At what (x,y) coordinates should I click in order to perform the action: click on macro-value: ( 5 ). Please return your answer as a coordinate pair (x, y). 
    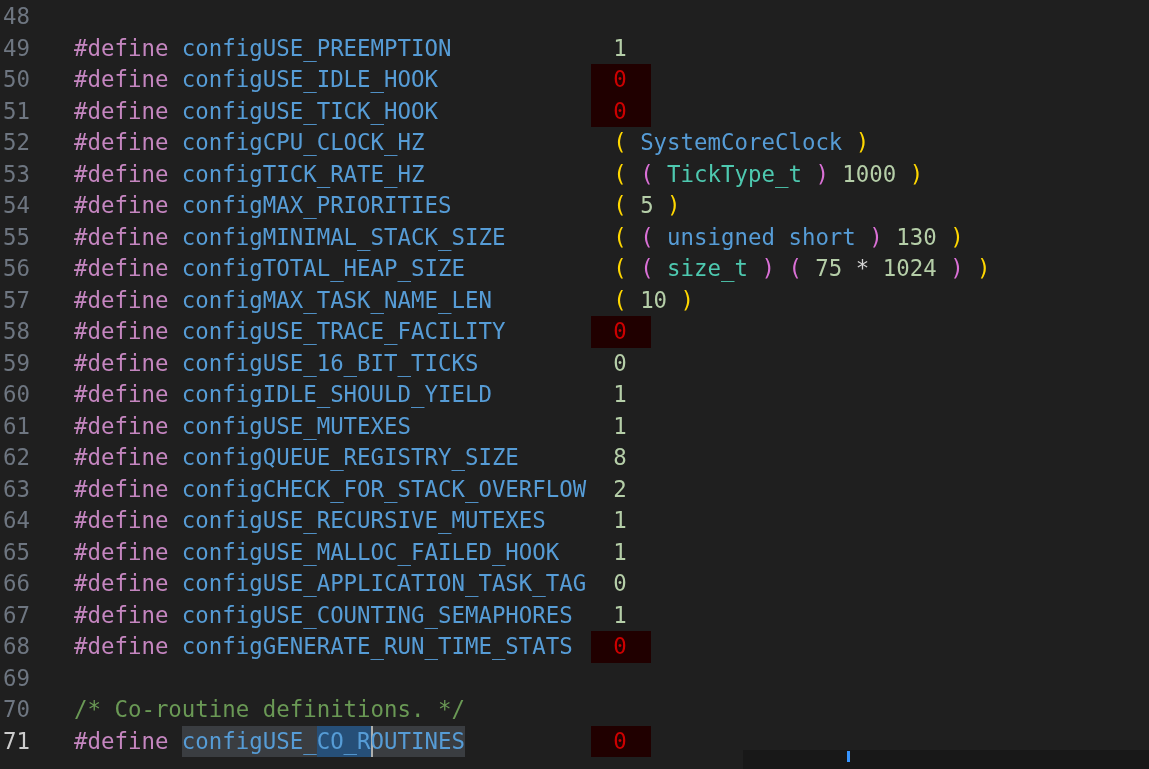
    Looking at the image, I should click on (647, 205).